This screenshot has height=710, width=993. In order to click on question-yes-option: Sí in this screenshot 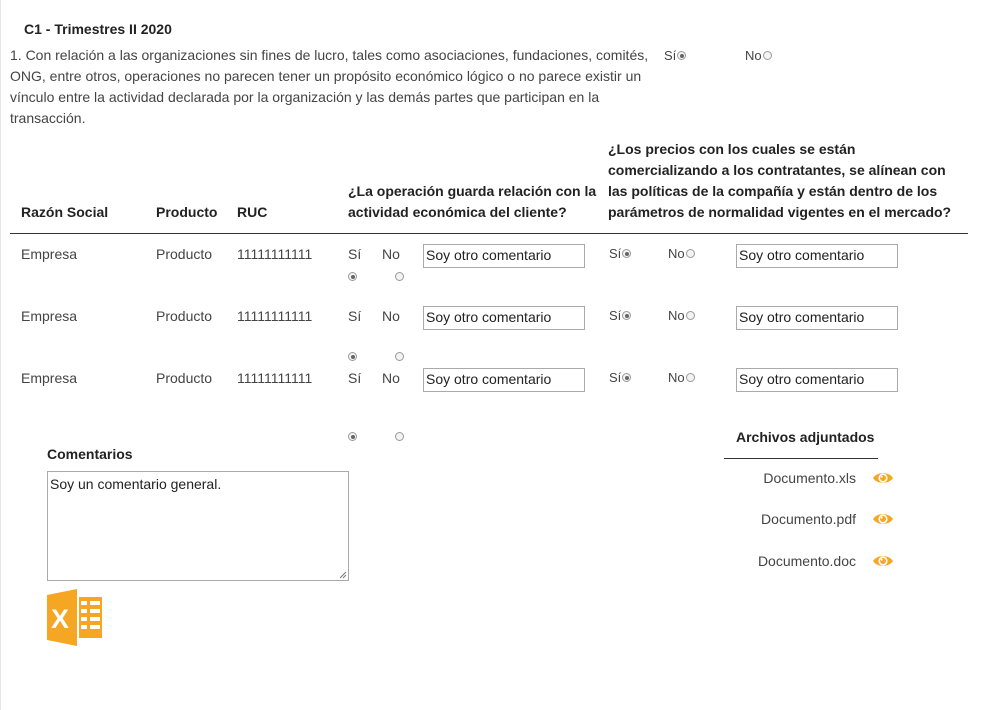, I will do `click(675, 55)`.